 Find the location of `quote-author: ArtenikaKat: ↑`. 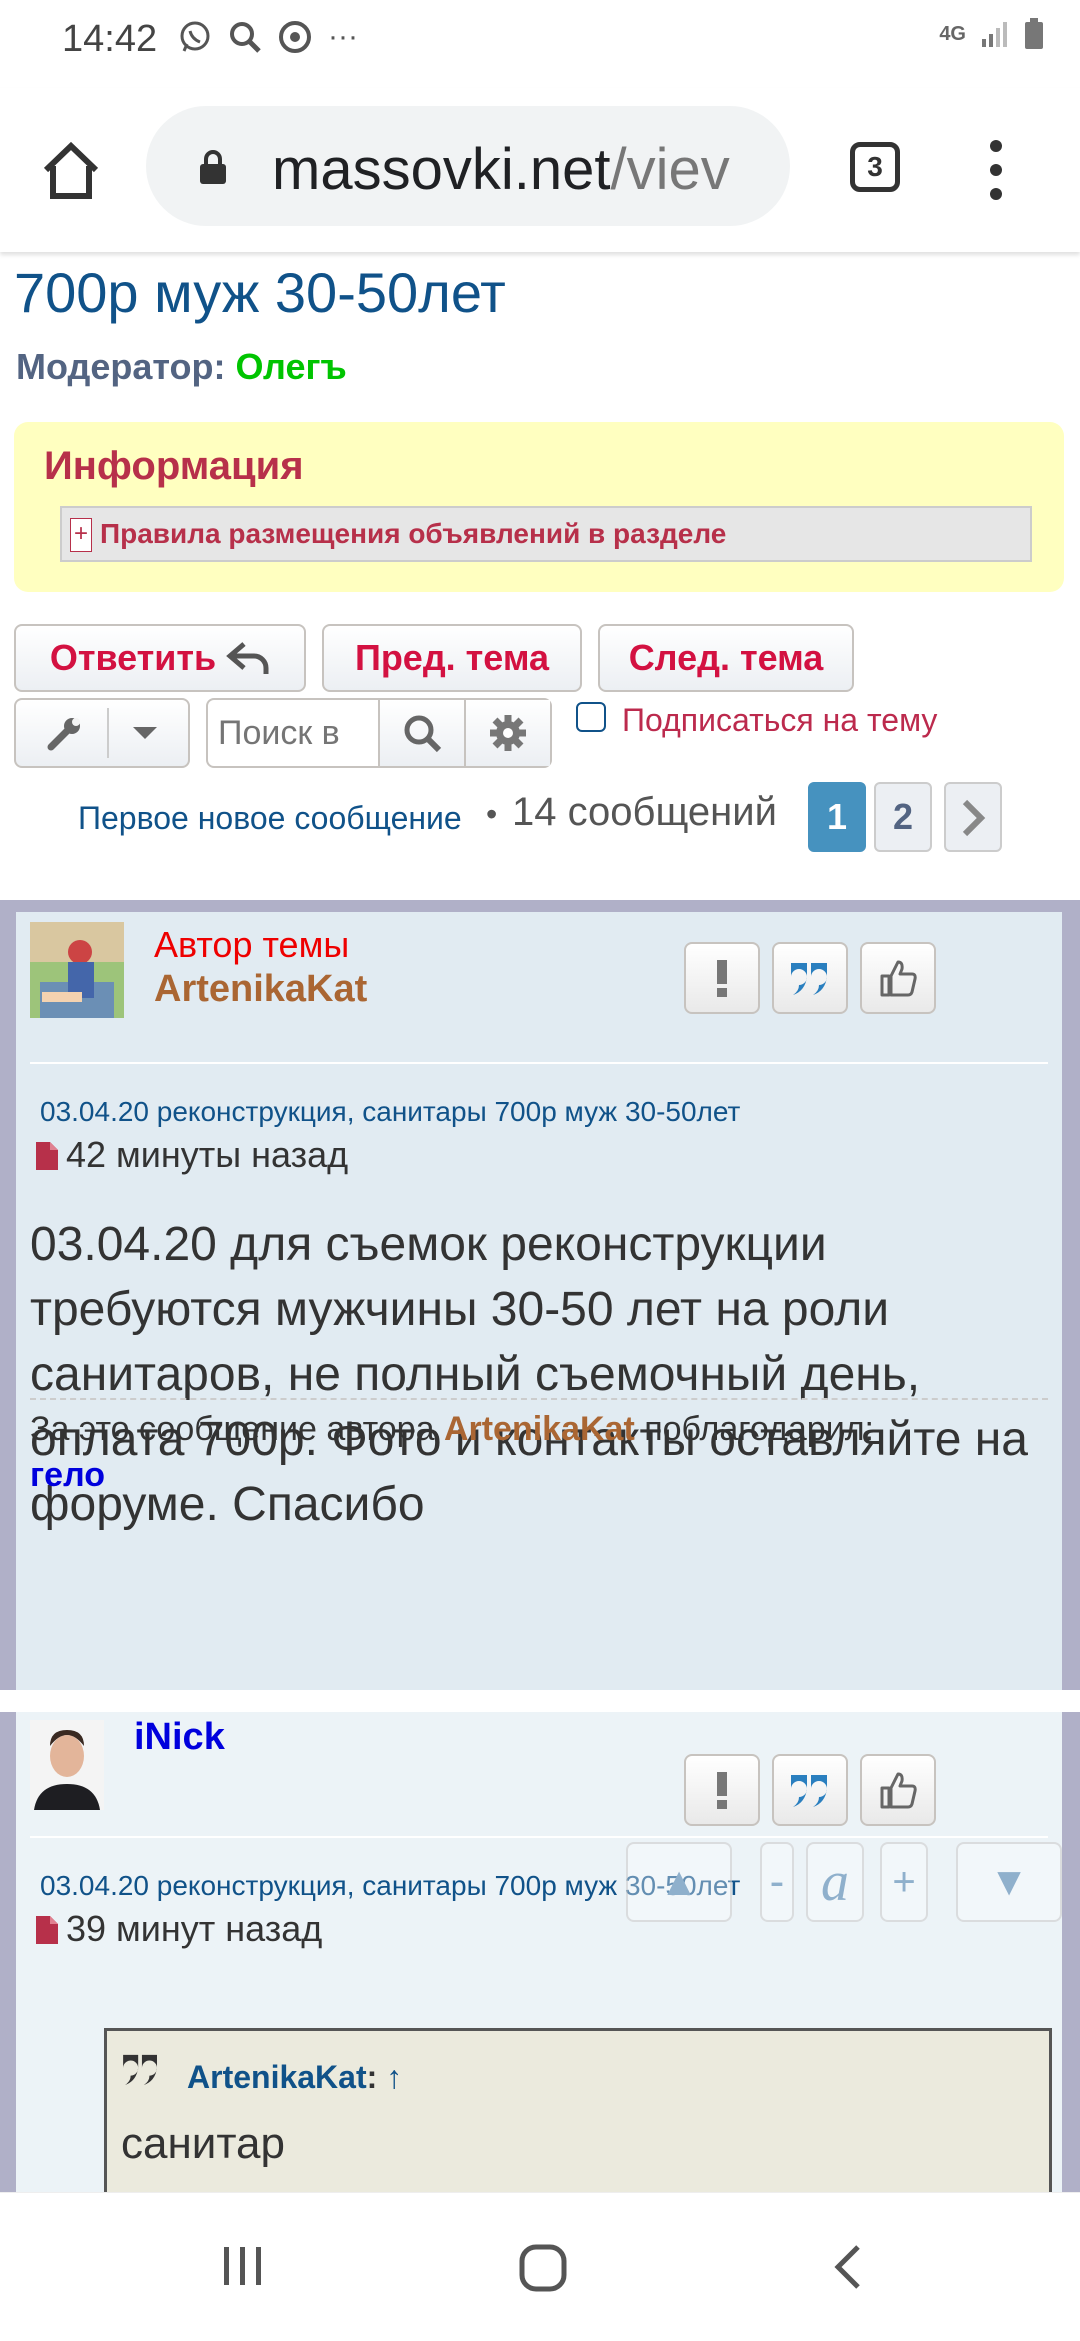

quote-author: ArtenikaKat: ↑ is located at coordinates (295, 2077).